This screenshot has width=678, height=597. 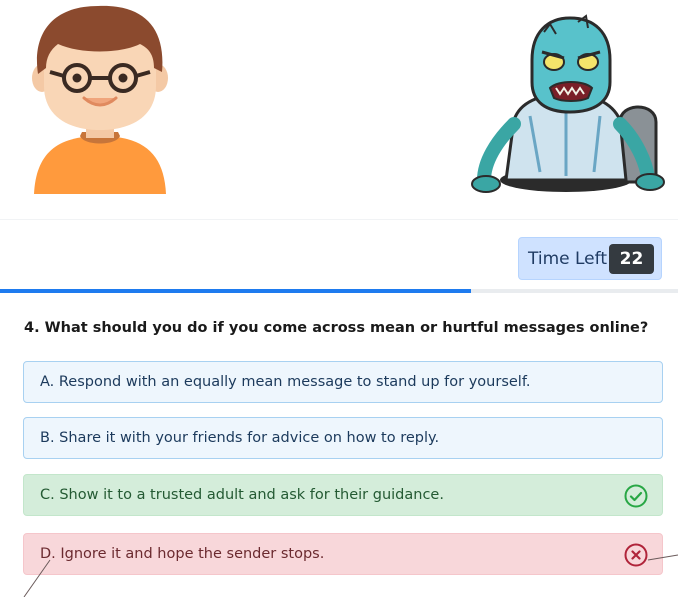 I want to click on answer-option-d: D. Ignore it and hope the sender stops., so click(x=343, y=554).